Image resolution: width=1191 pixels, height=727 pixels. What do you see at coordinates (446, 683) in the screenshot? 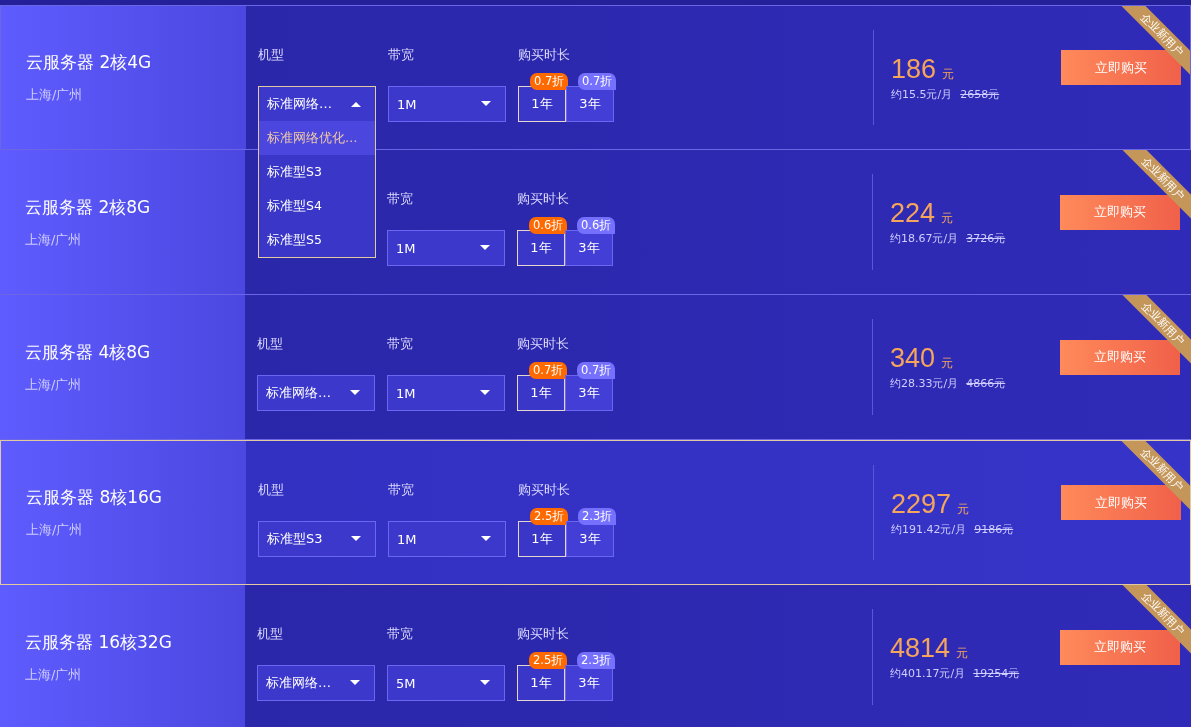
I see `bandwidth-select: 5M` at bounding box center [446, 683].